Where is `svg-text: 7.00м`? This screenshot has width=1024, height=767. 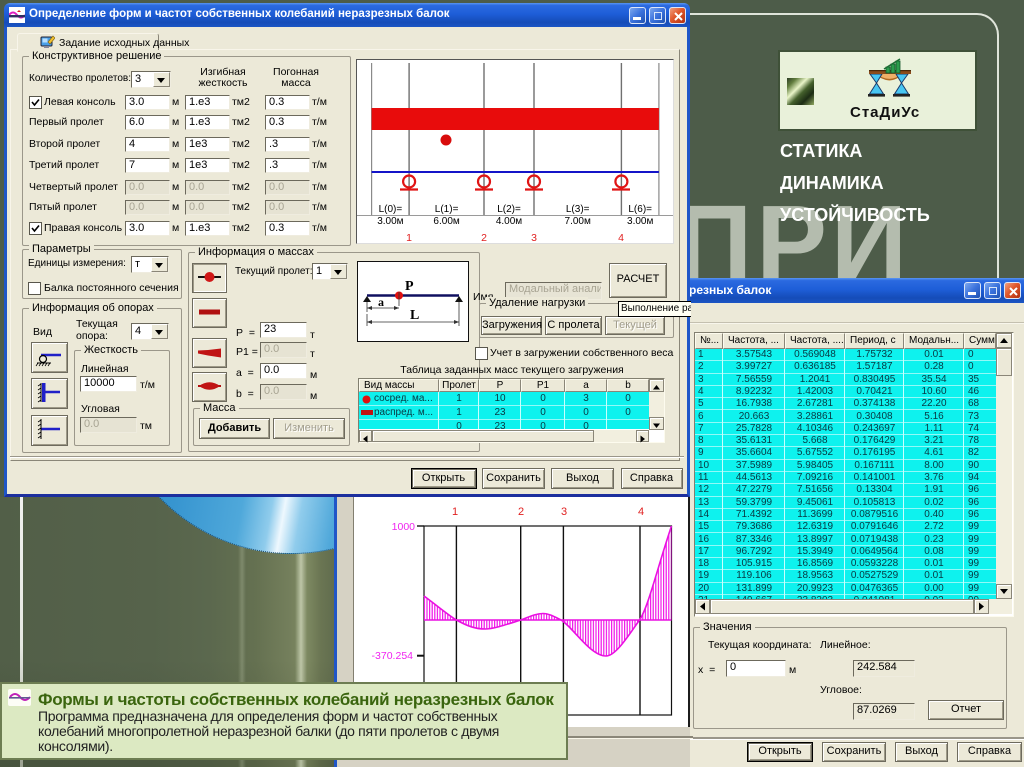
svg-text: 7.00м is located at coordinates (578, 221).